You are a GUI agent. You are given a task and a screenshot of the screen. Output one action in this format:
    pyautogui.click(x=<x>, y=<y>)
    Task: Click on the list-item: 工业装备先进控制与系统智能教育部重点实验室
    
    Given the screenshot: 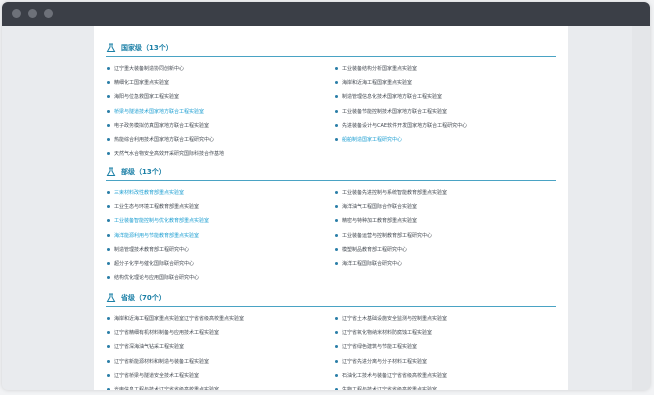 What is the action you would take?
    pyautogui.click(x=445, y=193)
    